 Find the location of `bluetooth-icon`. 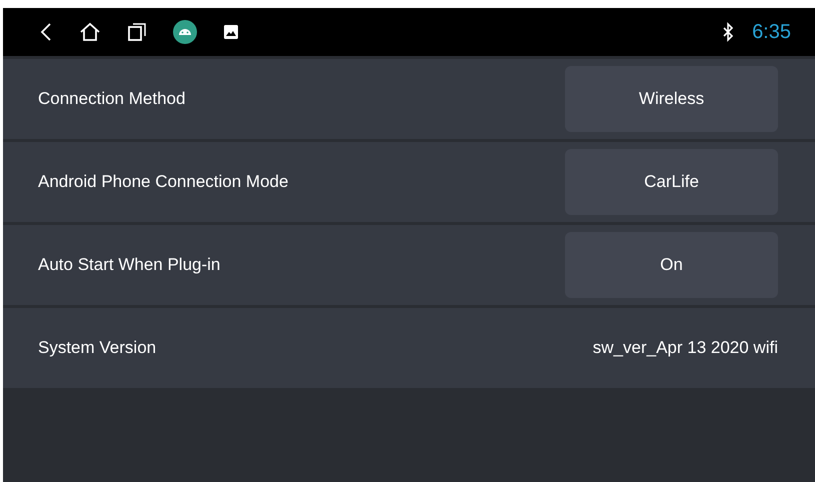

bluetooth-icon is located at coordinates (728, 32).